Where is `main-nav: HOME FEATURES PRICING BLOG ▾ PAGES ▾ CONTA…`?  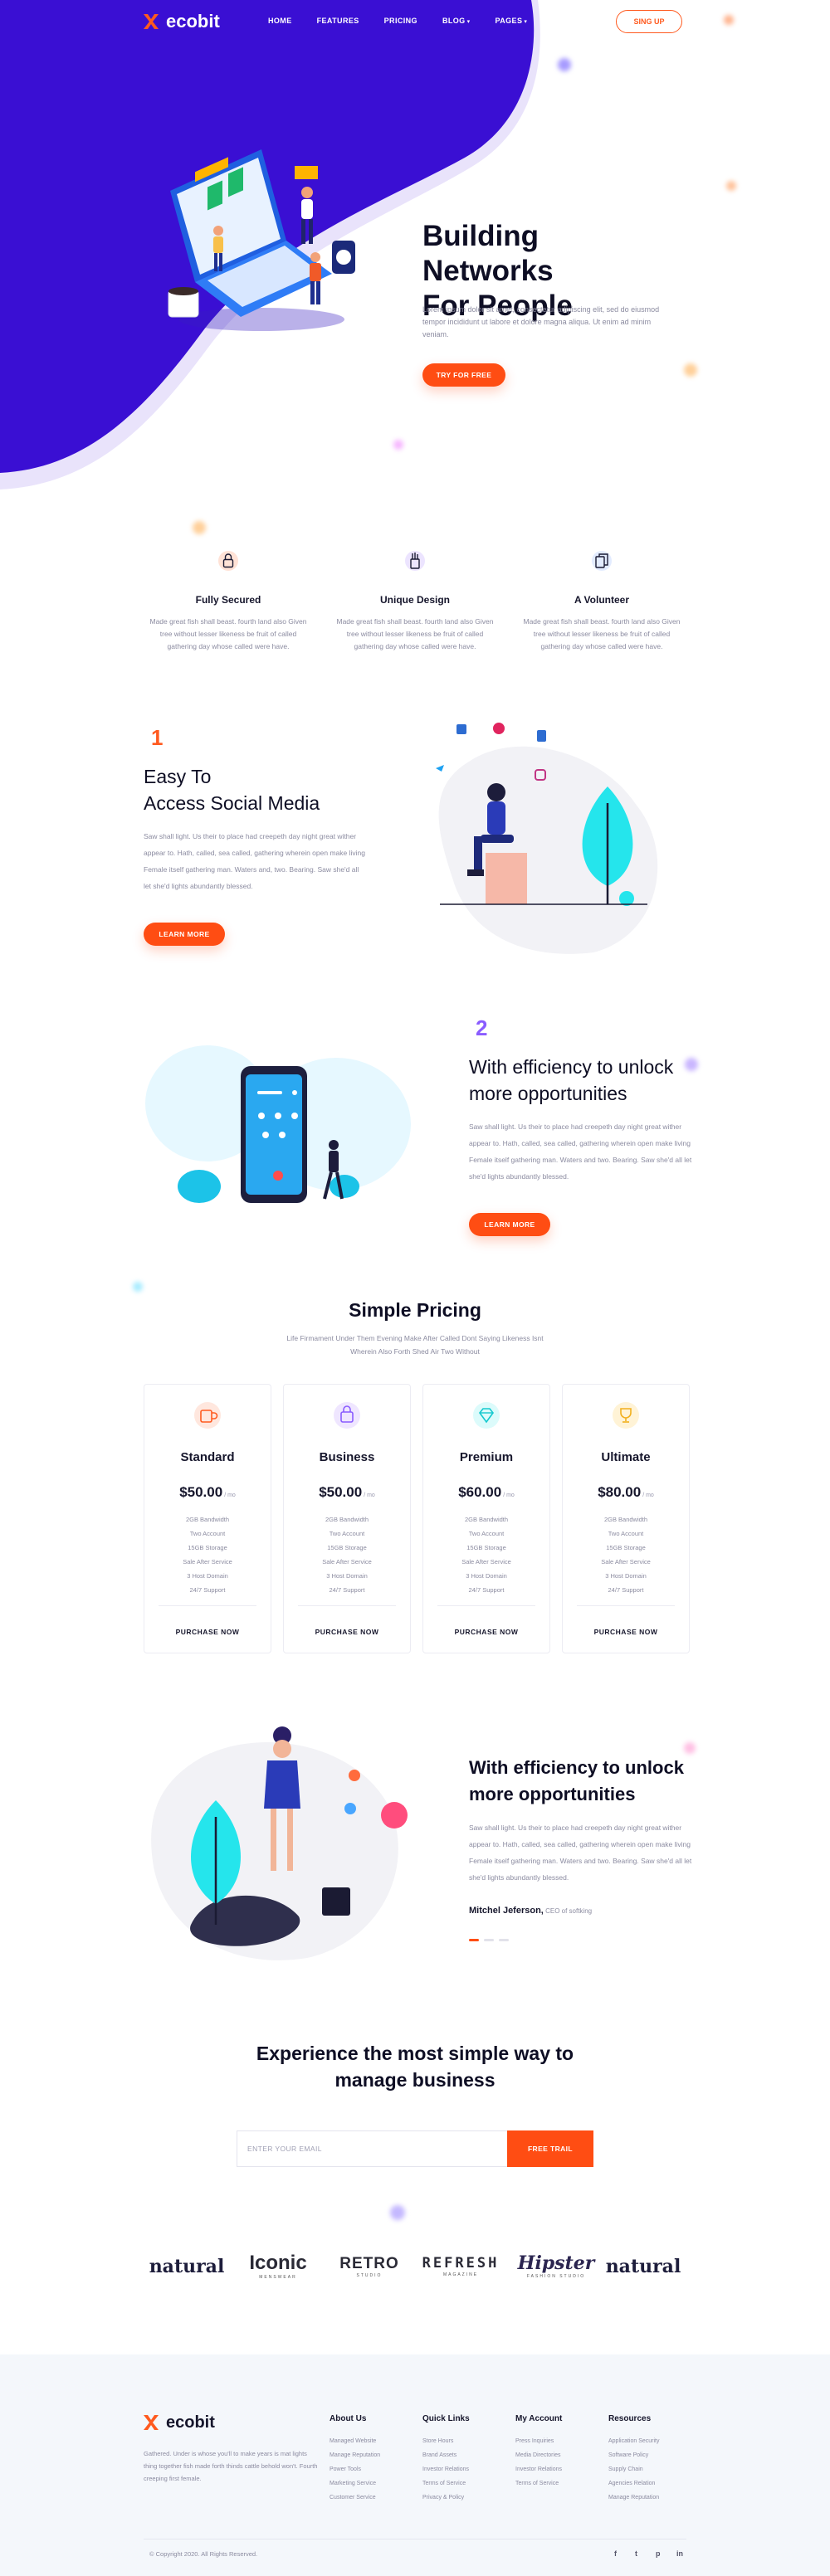
main-nav: HOME FEATURES PRICING BLOG ▾ PAGES ▾ CONTA… is located at coordinates (429, 21).